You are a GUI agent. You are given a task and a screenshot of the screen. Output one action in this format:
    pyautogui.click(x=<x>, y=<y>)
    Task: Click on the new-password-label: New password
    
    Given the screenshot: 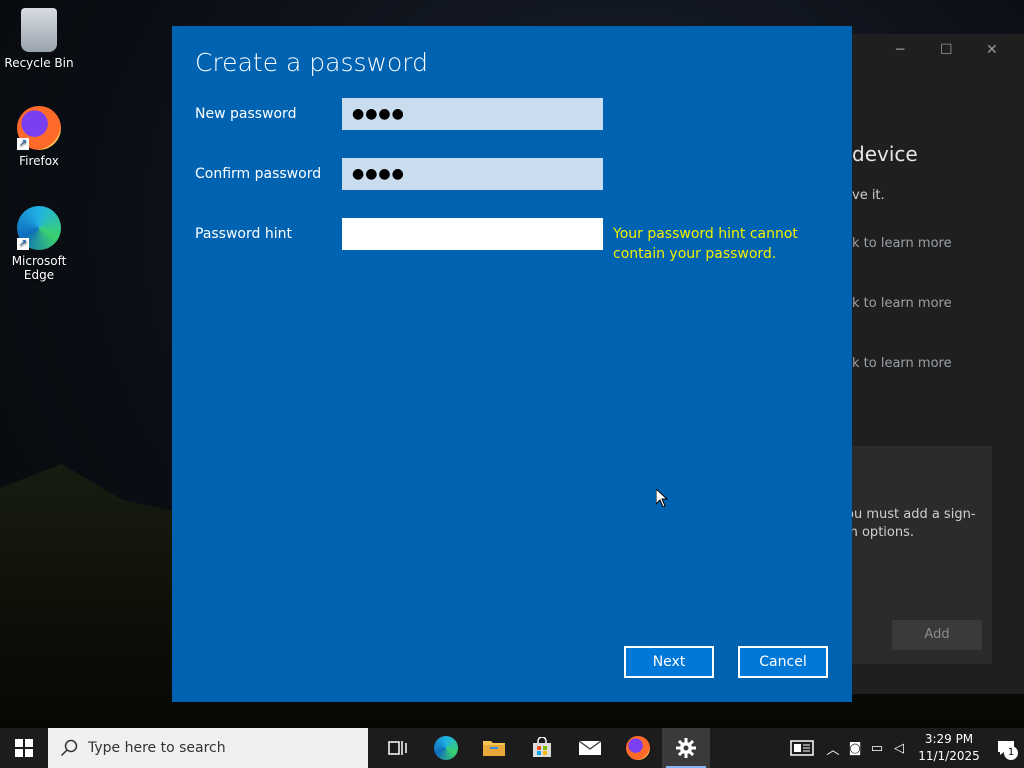 What is the action you would take?
    pyautogui.click(x=246, y=114)
    